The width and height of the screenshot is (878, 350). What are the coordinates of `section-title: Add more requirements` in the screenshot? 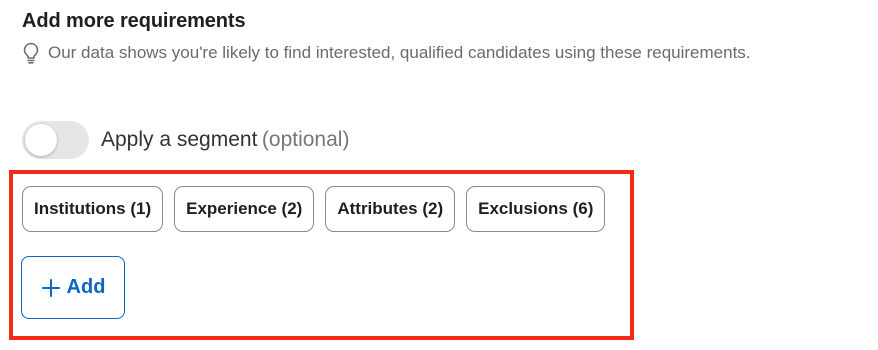 It's located at (134, 21).